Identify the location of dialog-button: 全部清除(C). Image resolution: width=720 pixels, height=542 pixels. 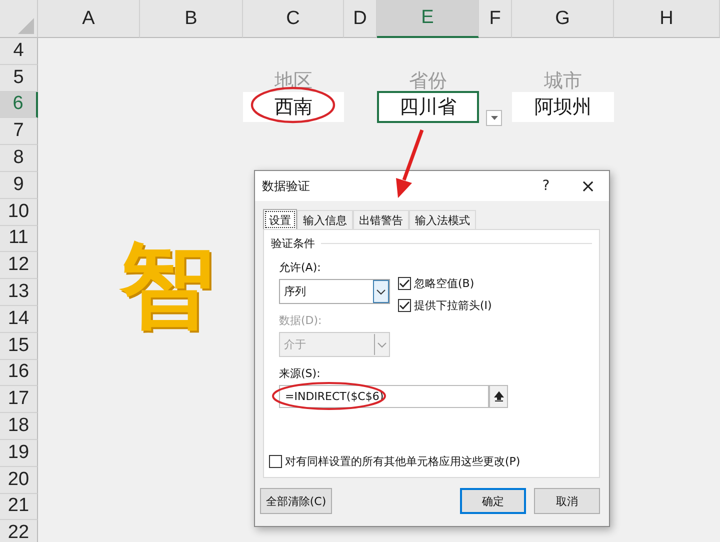
(296, 501).